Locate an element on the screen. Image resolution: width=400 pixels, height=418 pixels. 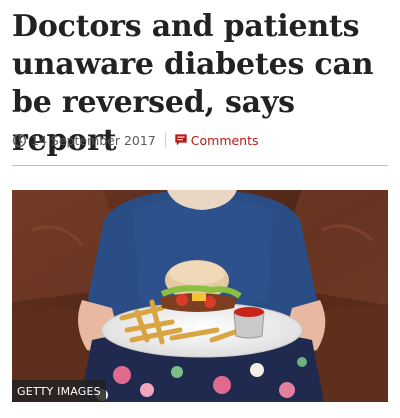
divider is located at coordinates (200, 165).